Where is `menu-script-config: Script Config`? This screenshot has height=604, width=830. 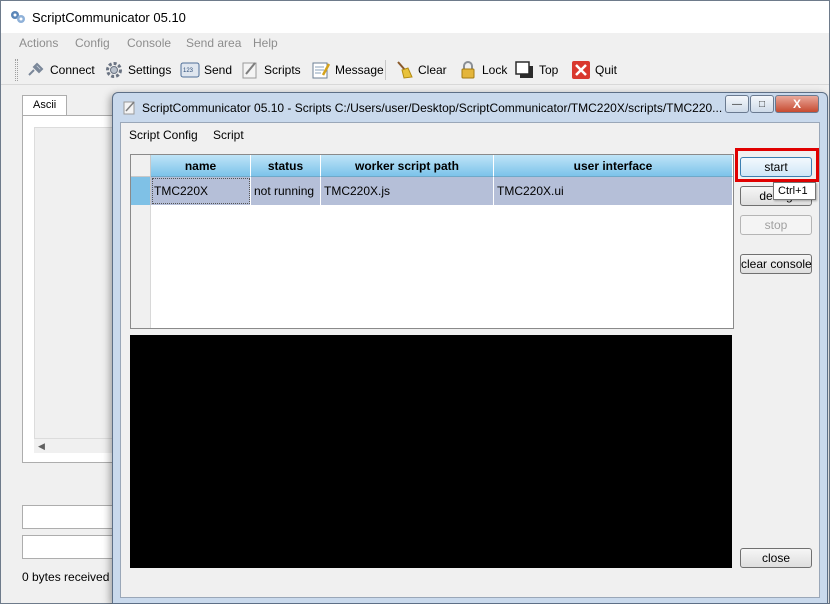 menu-script-config: Script Config is located at coordinates (163, 135).